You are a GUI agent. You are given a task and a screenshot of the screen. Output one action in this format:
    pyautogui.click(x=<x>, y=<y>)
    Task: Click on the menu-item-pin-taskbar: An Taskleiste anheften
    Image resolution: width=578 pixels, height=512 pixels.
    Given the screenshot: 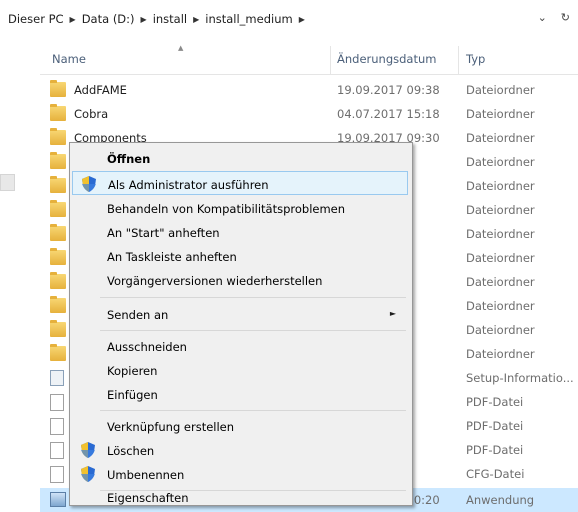 What is the action you would take?
    pyautogui.click(x=241, y=256)
    